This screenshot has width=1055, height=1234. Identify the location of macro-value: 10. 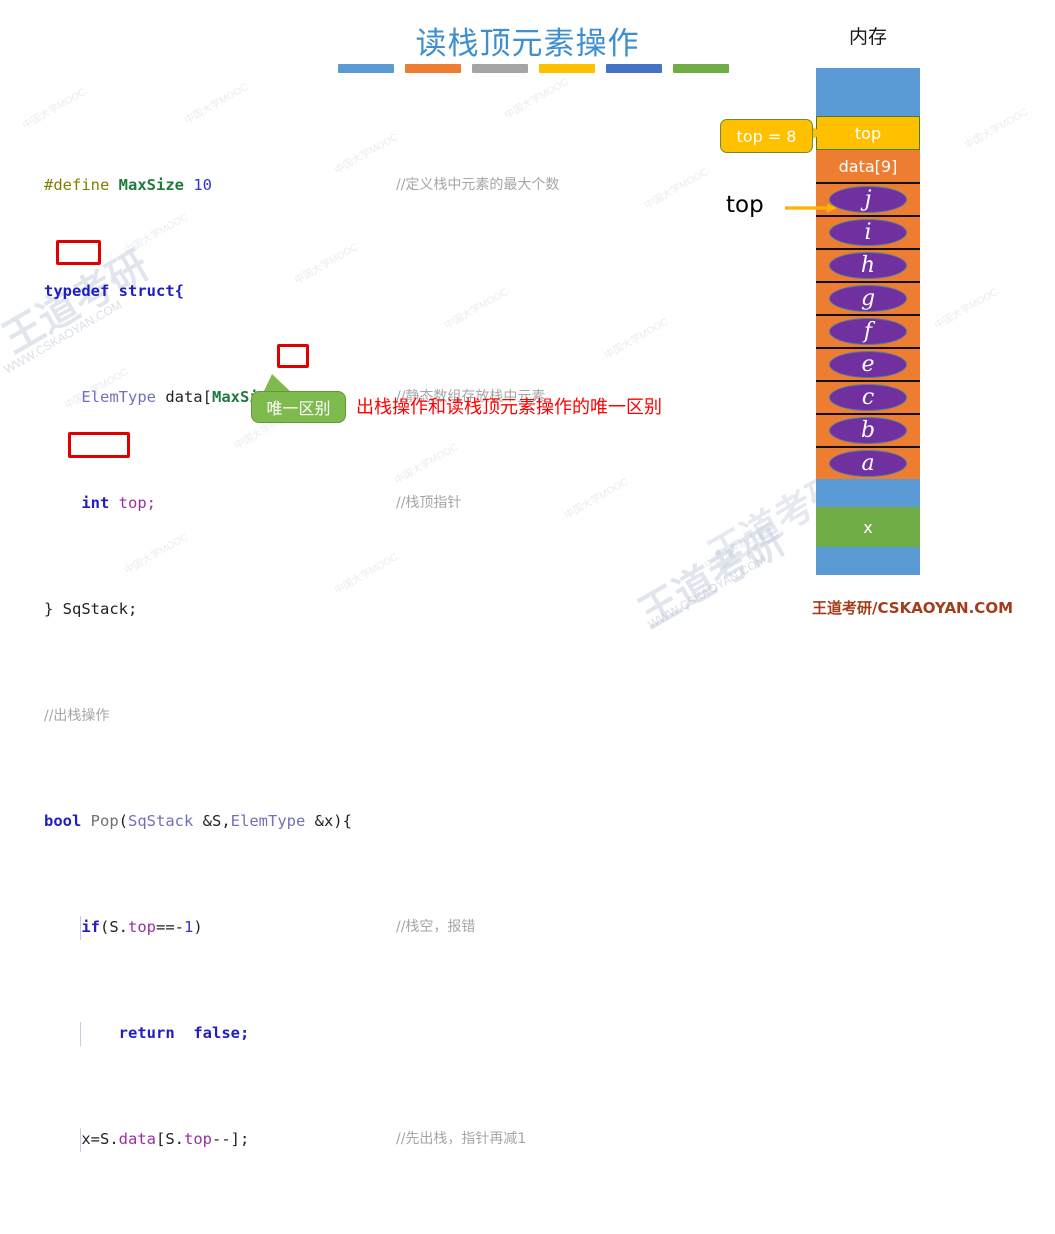
(202, 185).